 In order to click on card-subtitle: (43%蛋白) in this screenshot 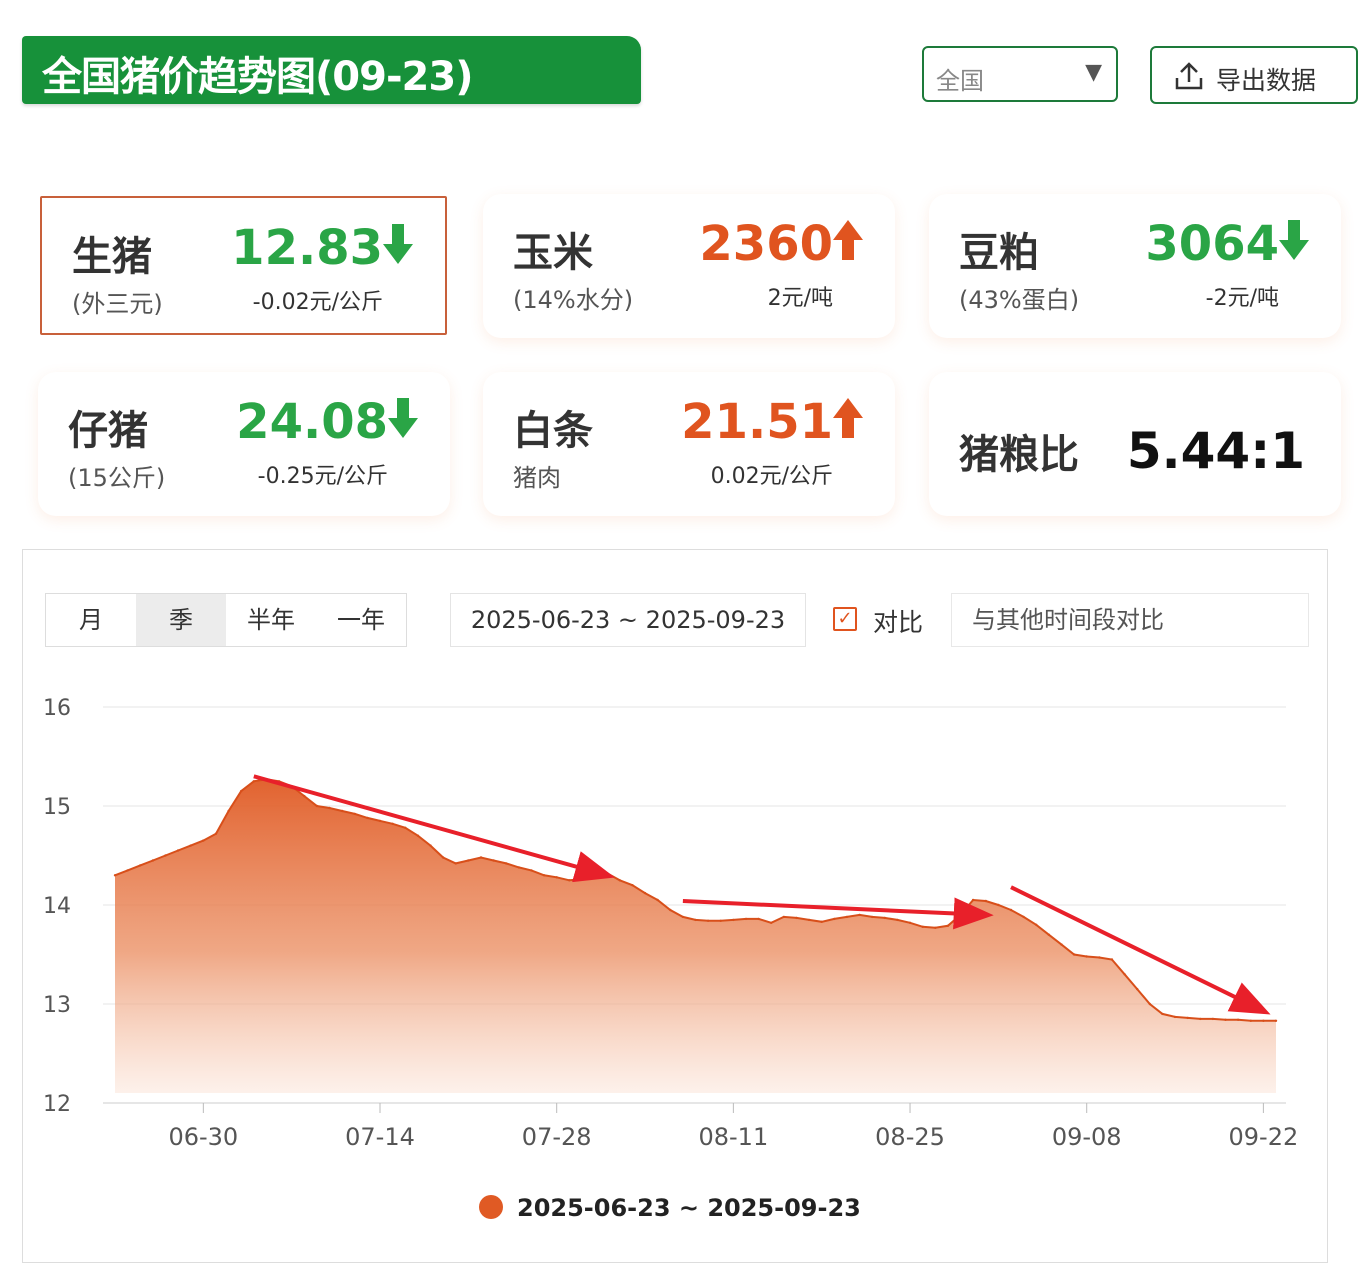, I will do `click(1019, 300)`.